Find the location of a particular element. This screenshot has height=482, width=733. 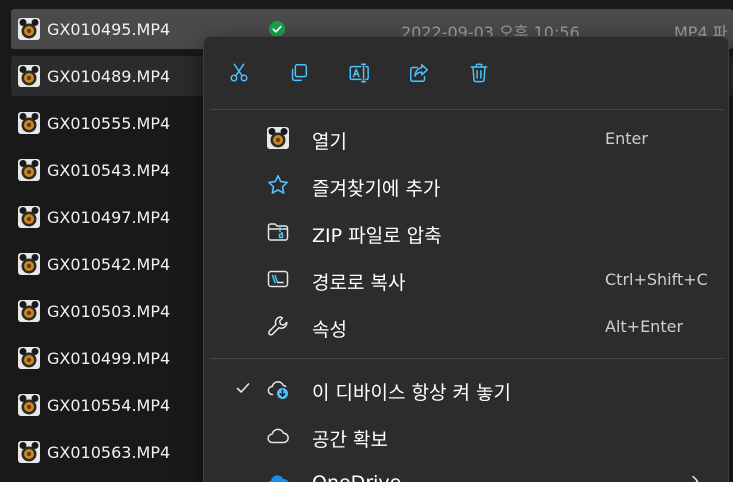

menu-item-compress-zip: ZIP 파일로 압축 is located at coordinates (467, 232).